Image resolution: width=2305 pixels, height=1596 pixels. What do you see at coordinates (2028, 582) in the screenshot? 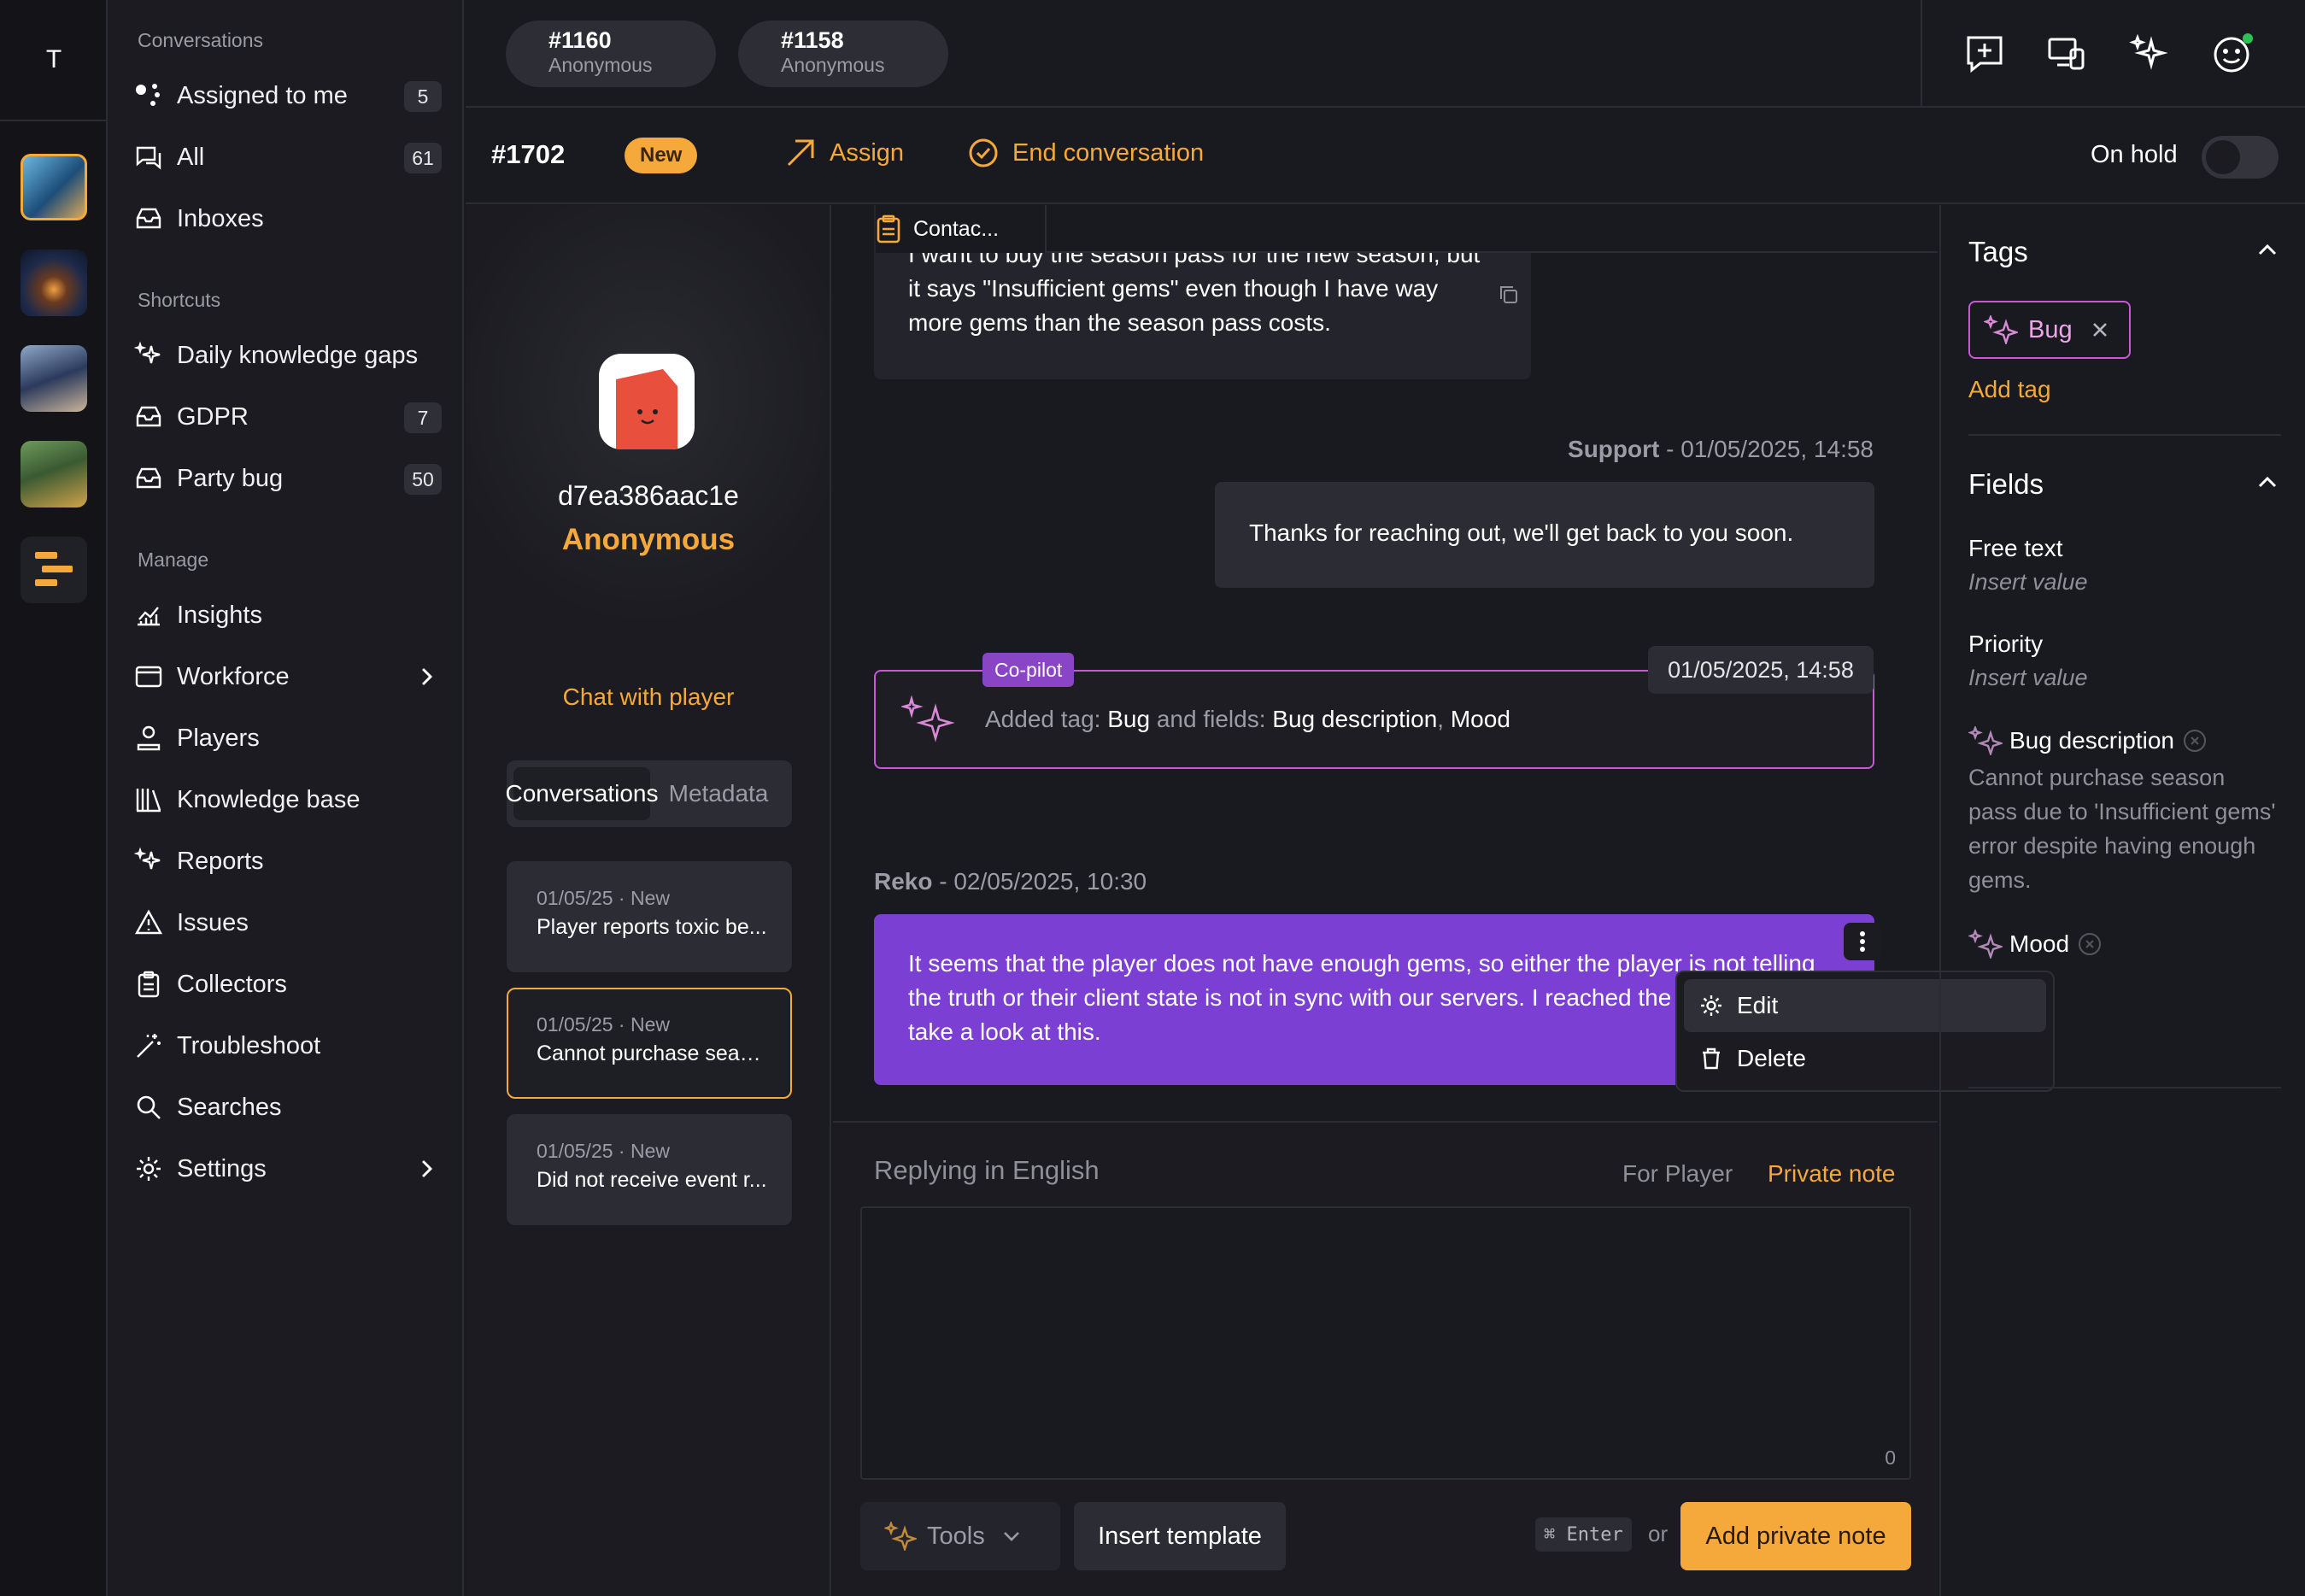
I see `free-text-value: Insert value` at bounding box center [2028, 582].